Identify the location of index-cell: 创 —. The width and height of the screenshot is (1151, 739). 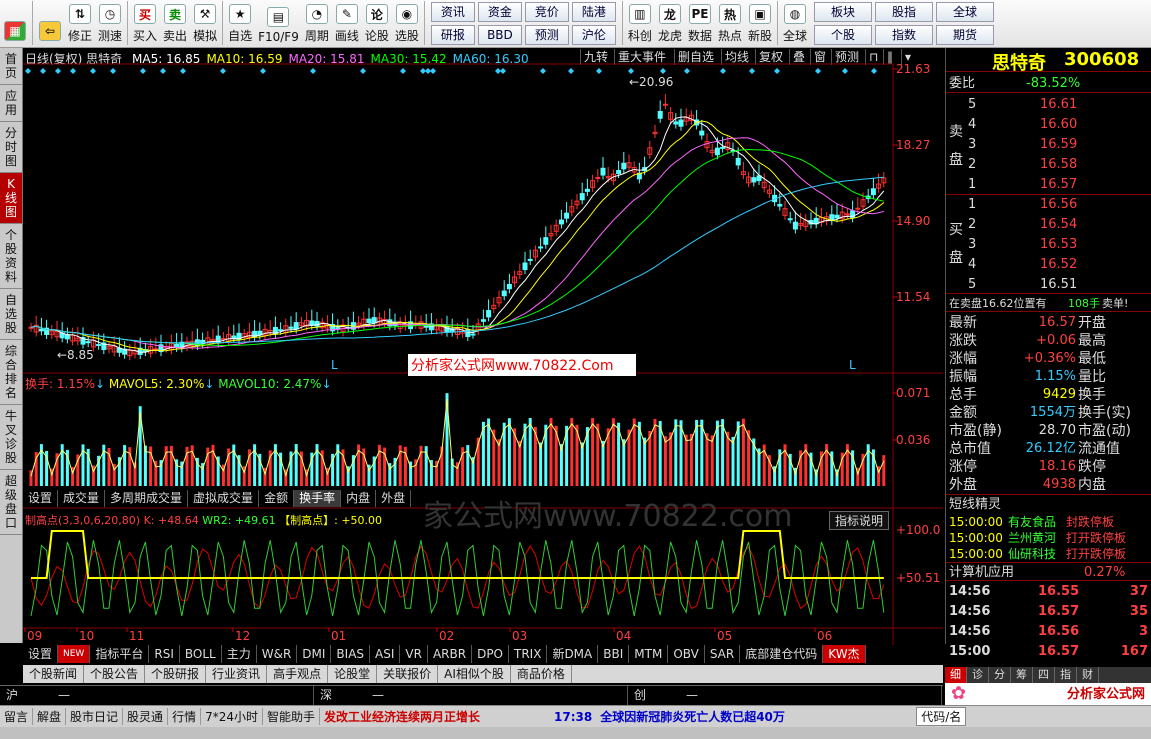
(785, 695).